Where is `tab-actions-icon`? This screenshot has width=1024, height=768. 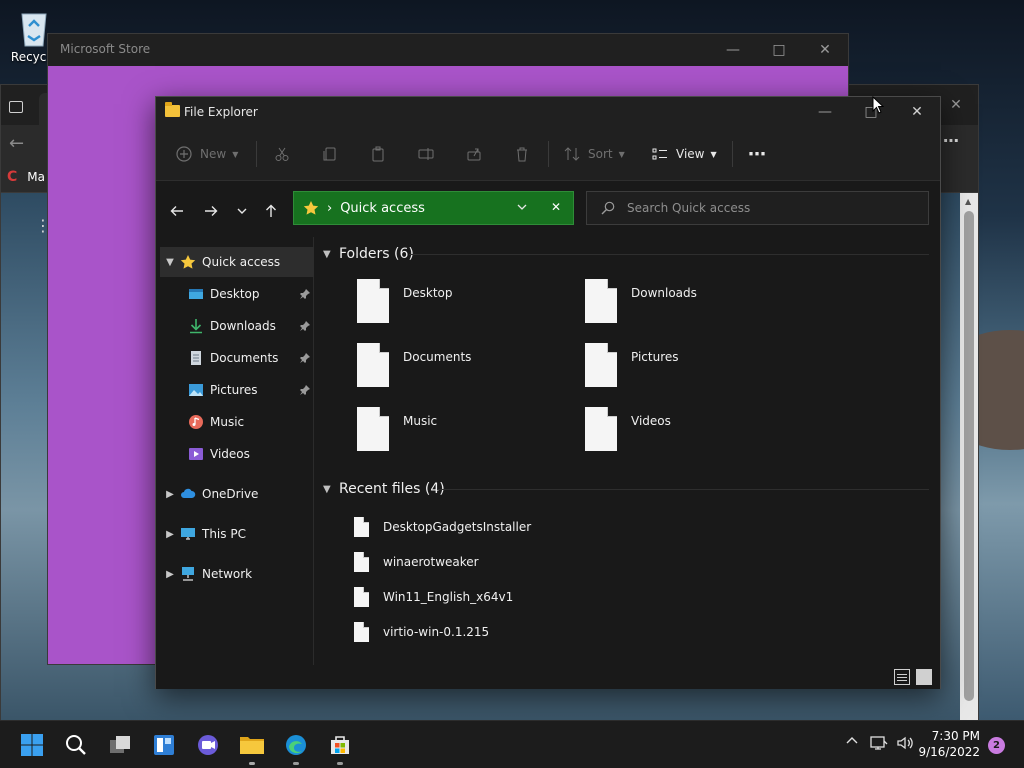 tab-actions-icon is located at coordinates (16, 107).